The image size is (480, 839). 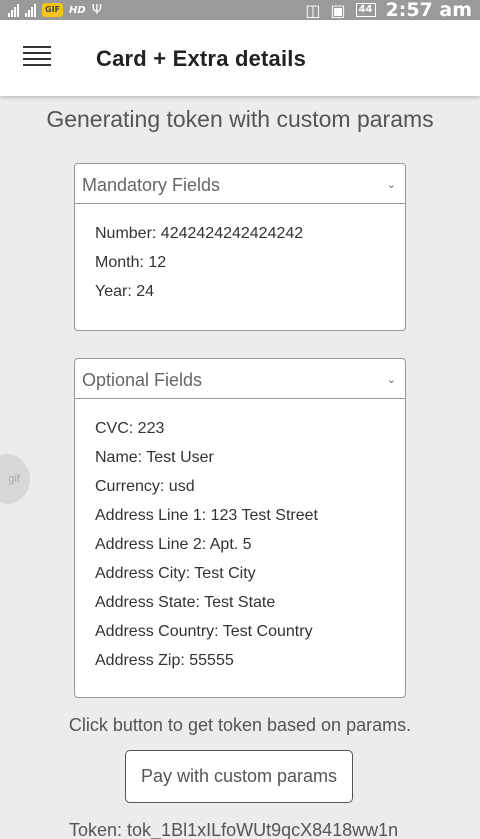 I want to click on cast-icon: ◫, so click(x=313, y=10).